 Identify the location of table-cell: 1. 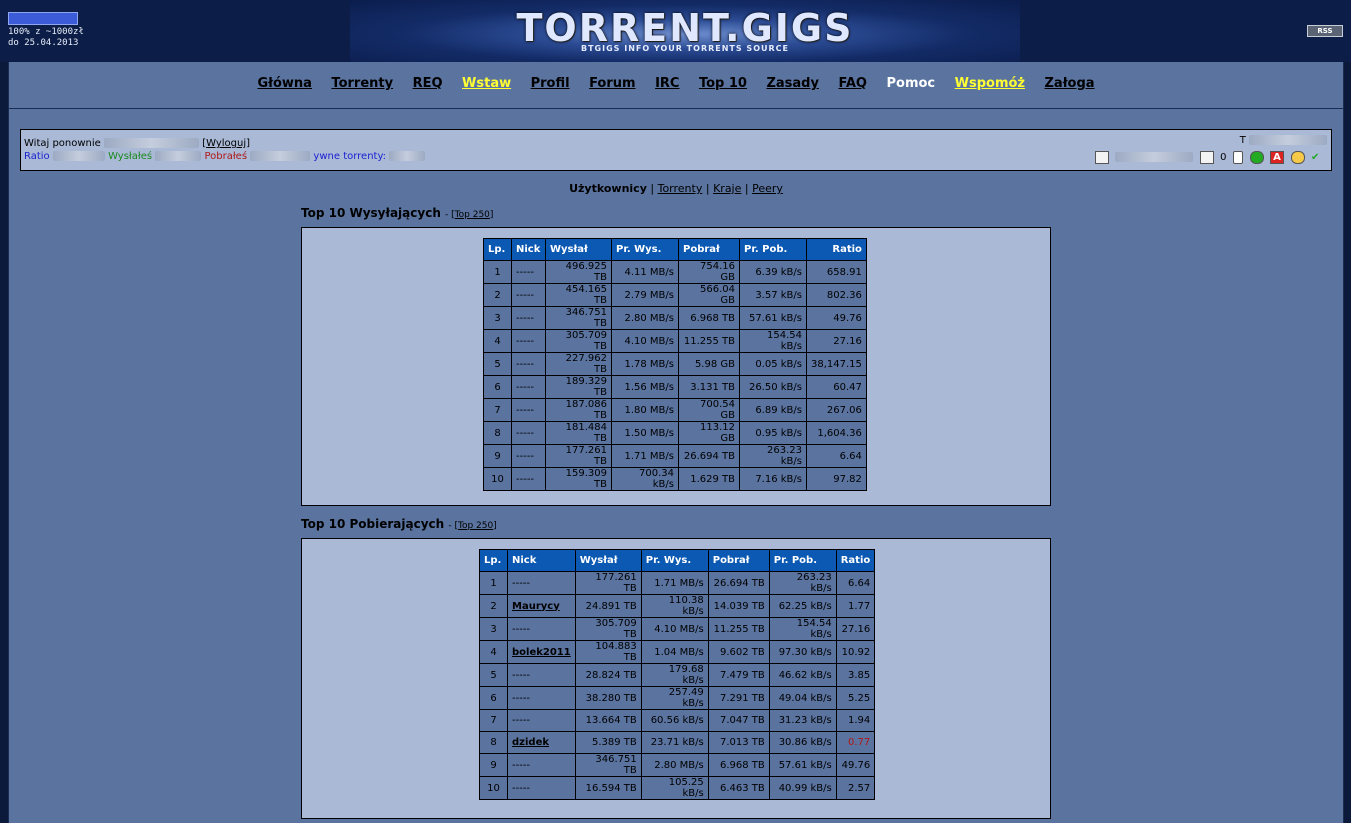
(497, 272).